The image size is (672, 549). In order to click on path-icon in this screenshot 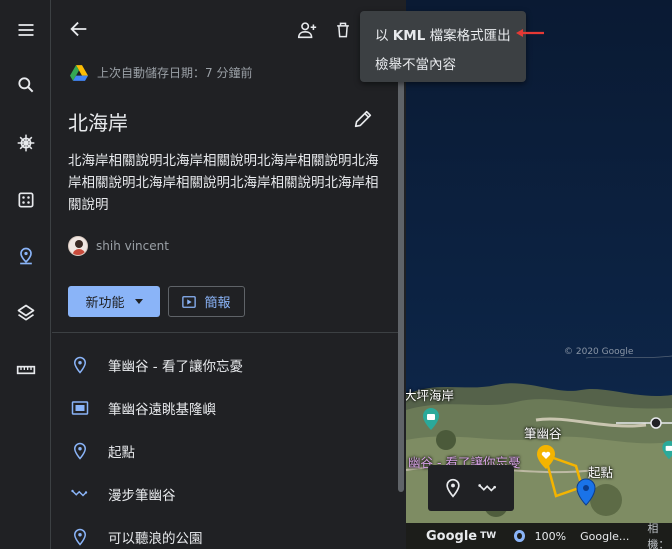, I will do `click(80, 494)`.